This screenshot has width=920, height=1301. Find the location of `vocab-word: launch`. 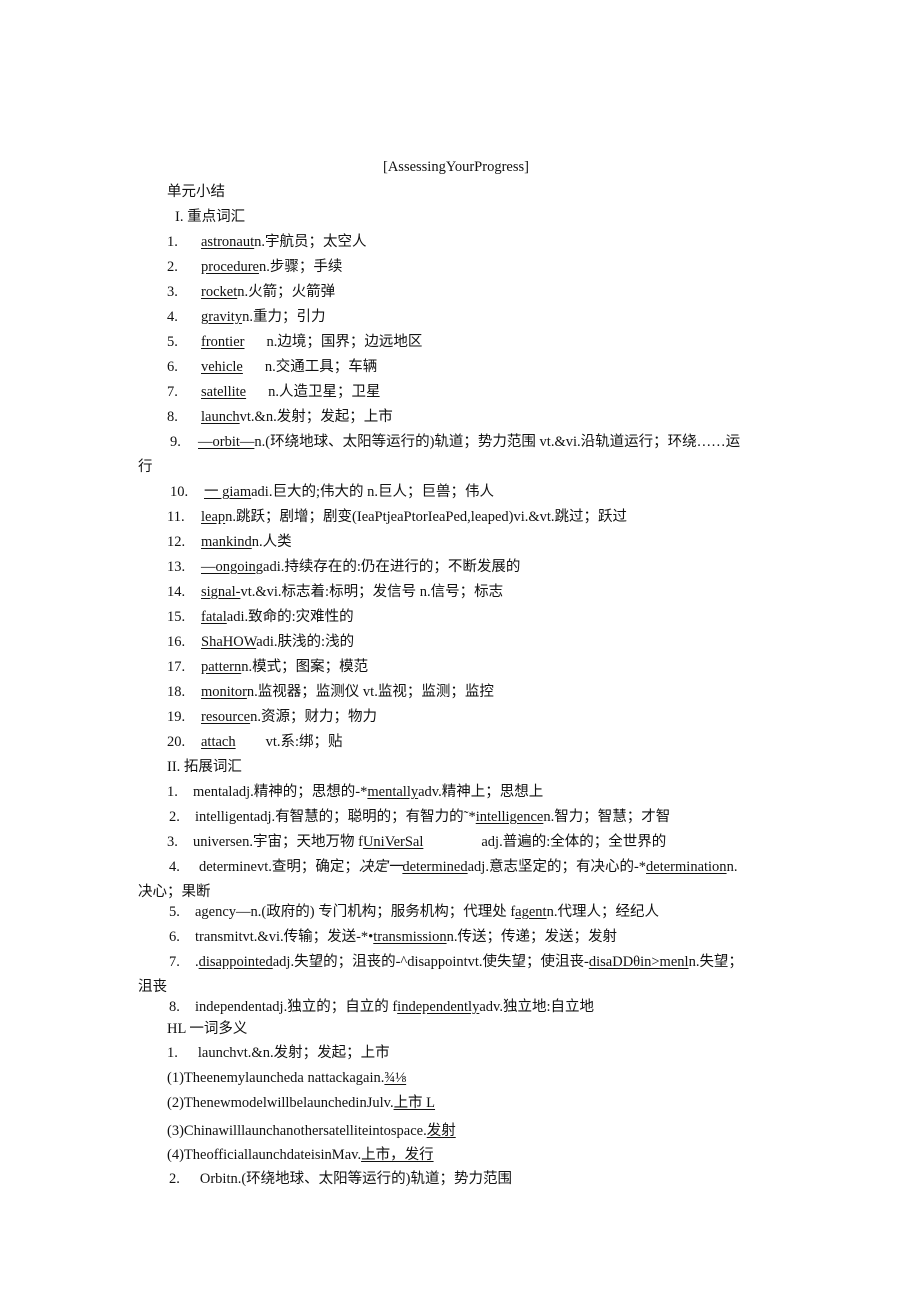

vocab-word: launch is located at coordinates (220, 417).